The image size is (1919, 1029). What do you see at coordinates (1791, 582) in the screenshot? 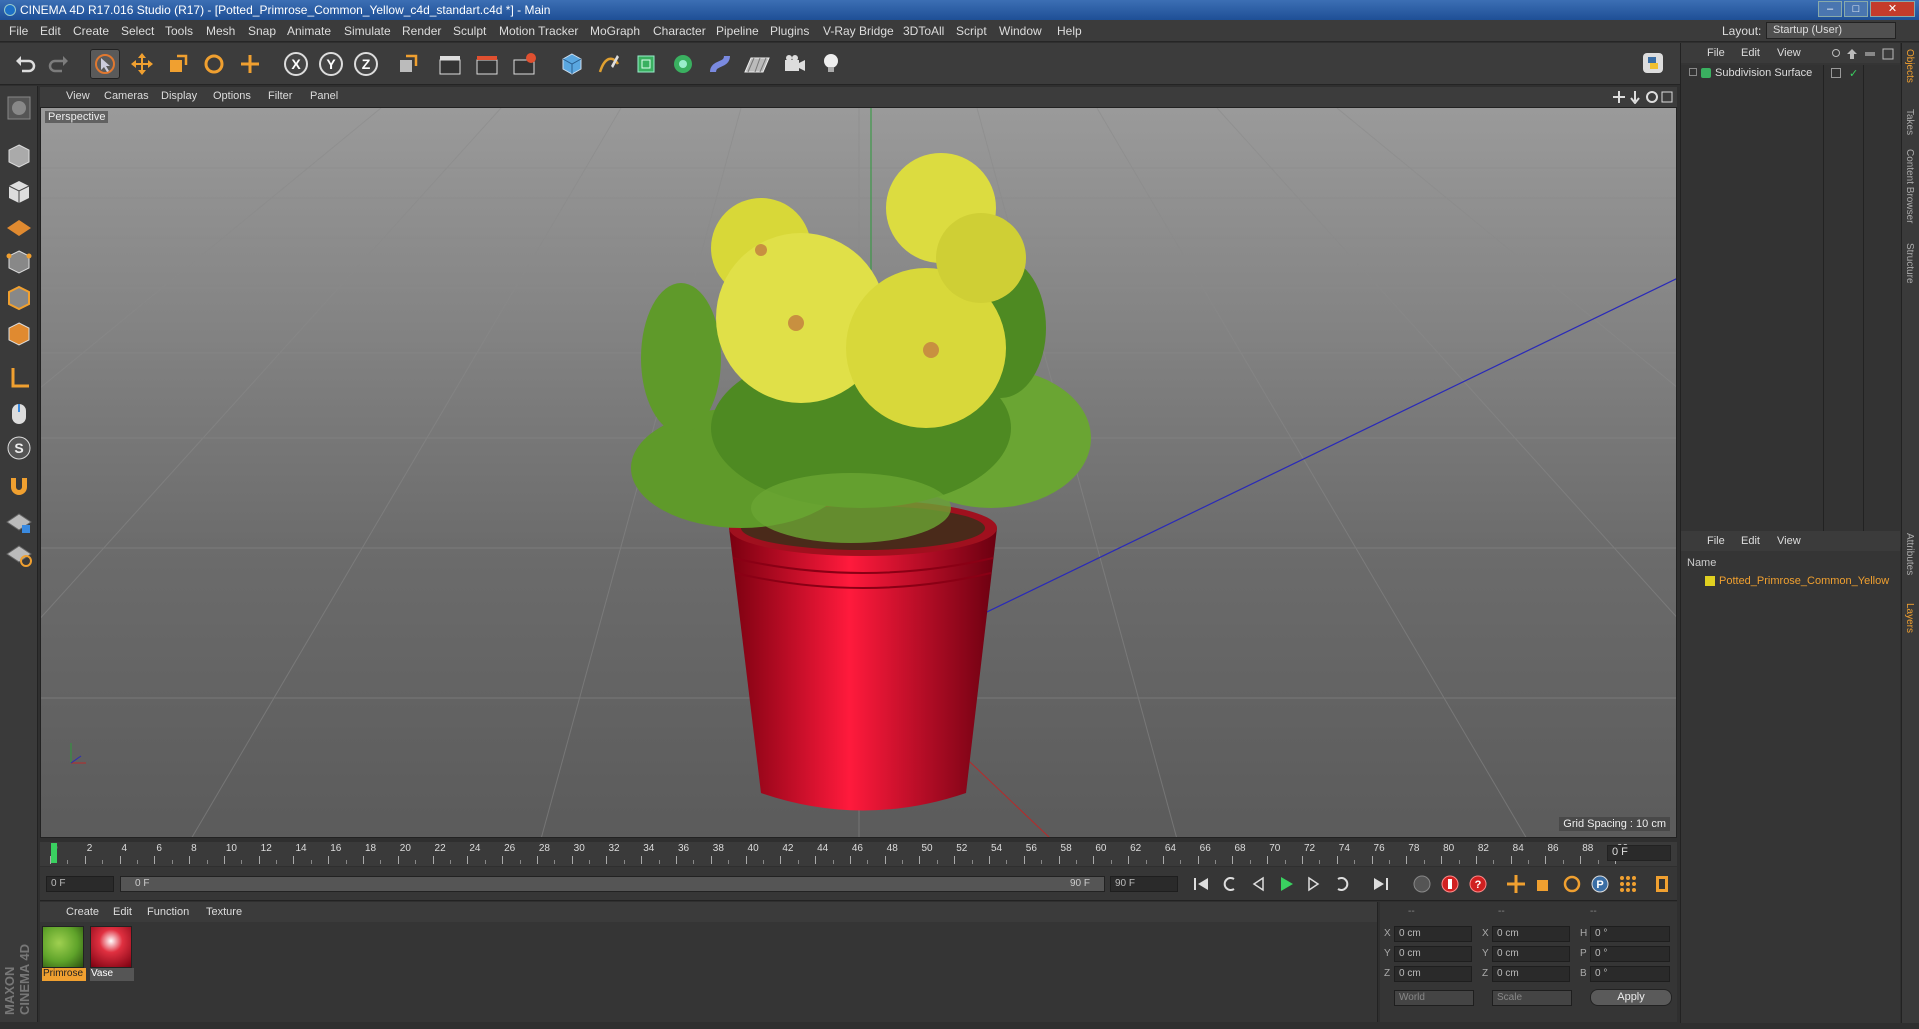
I see `layer-row: Potted_Primrose_Common_Yellow` at bounding box center [1791, 582].